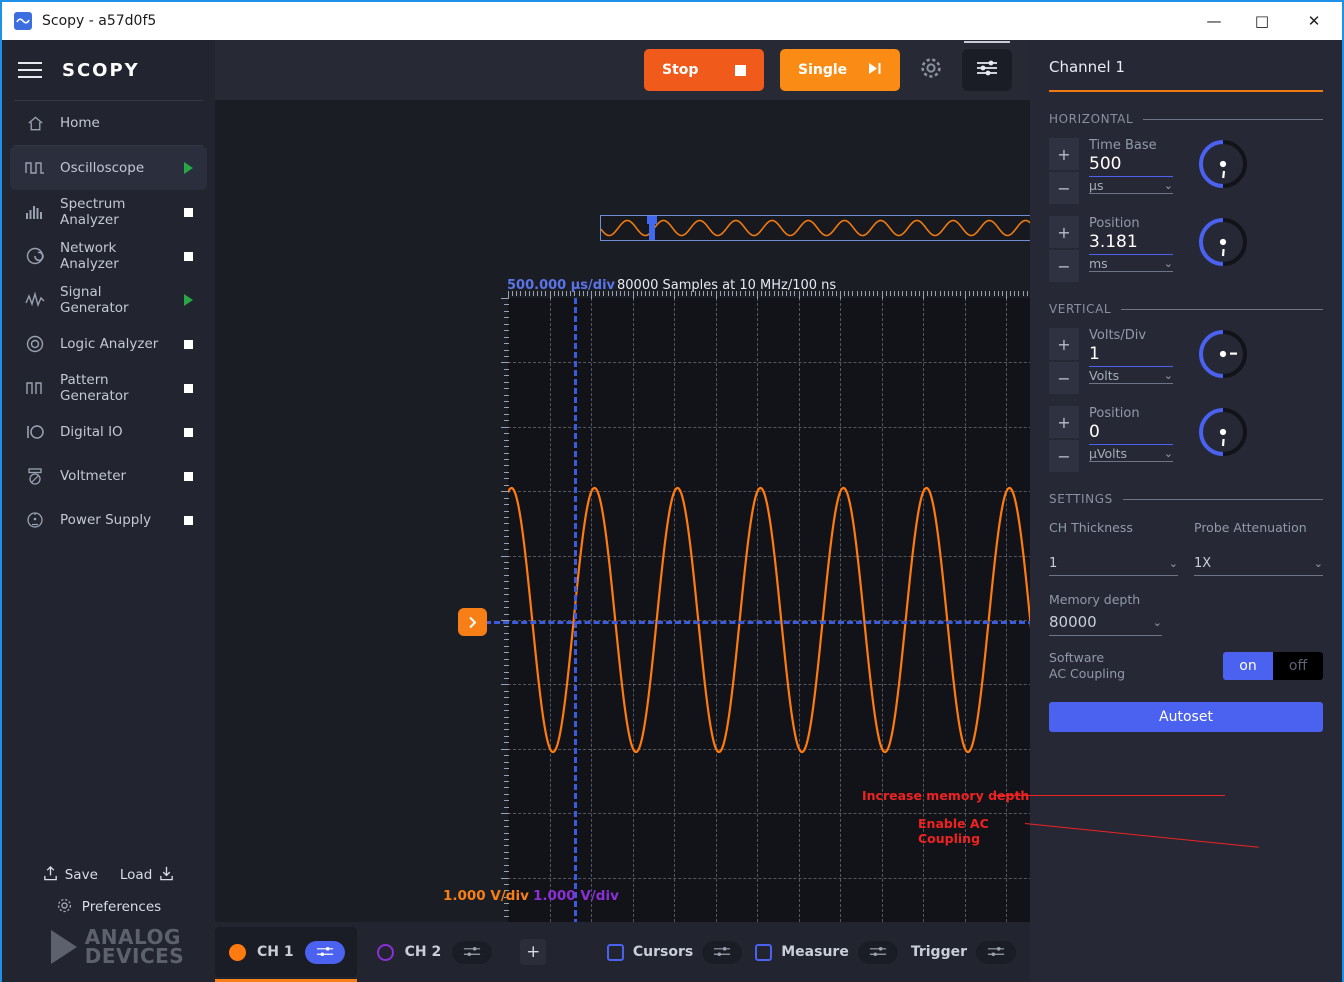 This screenshot has width=1344, height=982. What do you see at coordinates (108, 168) in the screenshot?
I see `sidebar-item-oscilloscope: Oscilloscope` at bounding box center [108, 168].